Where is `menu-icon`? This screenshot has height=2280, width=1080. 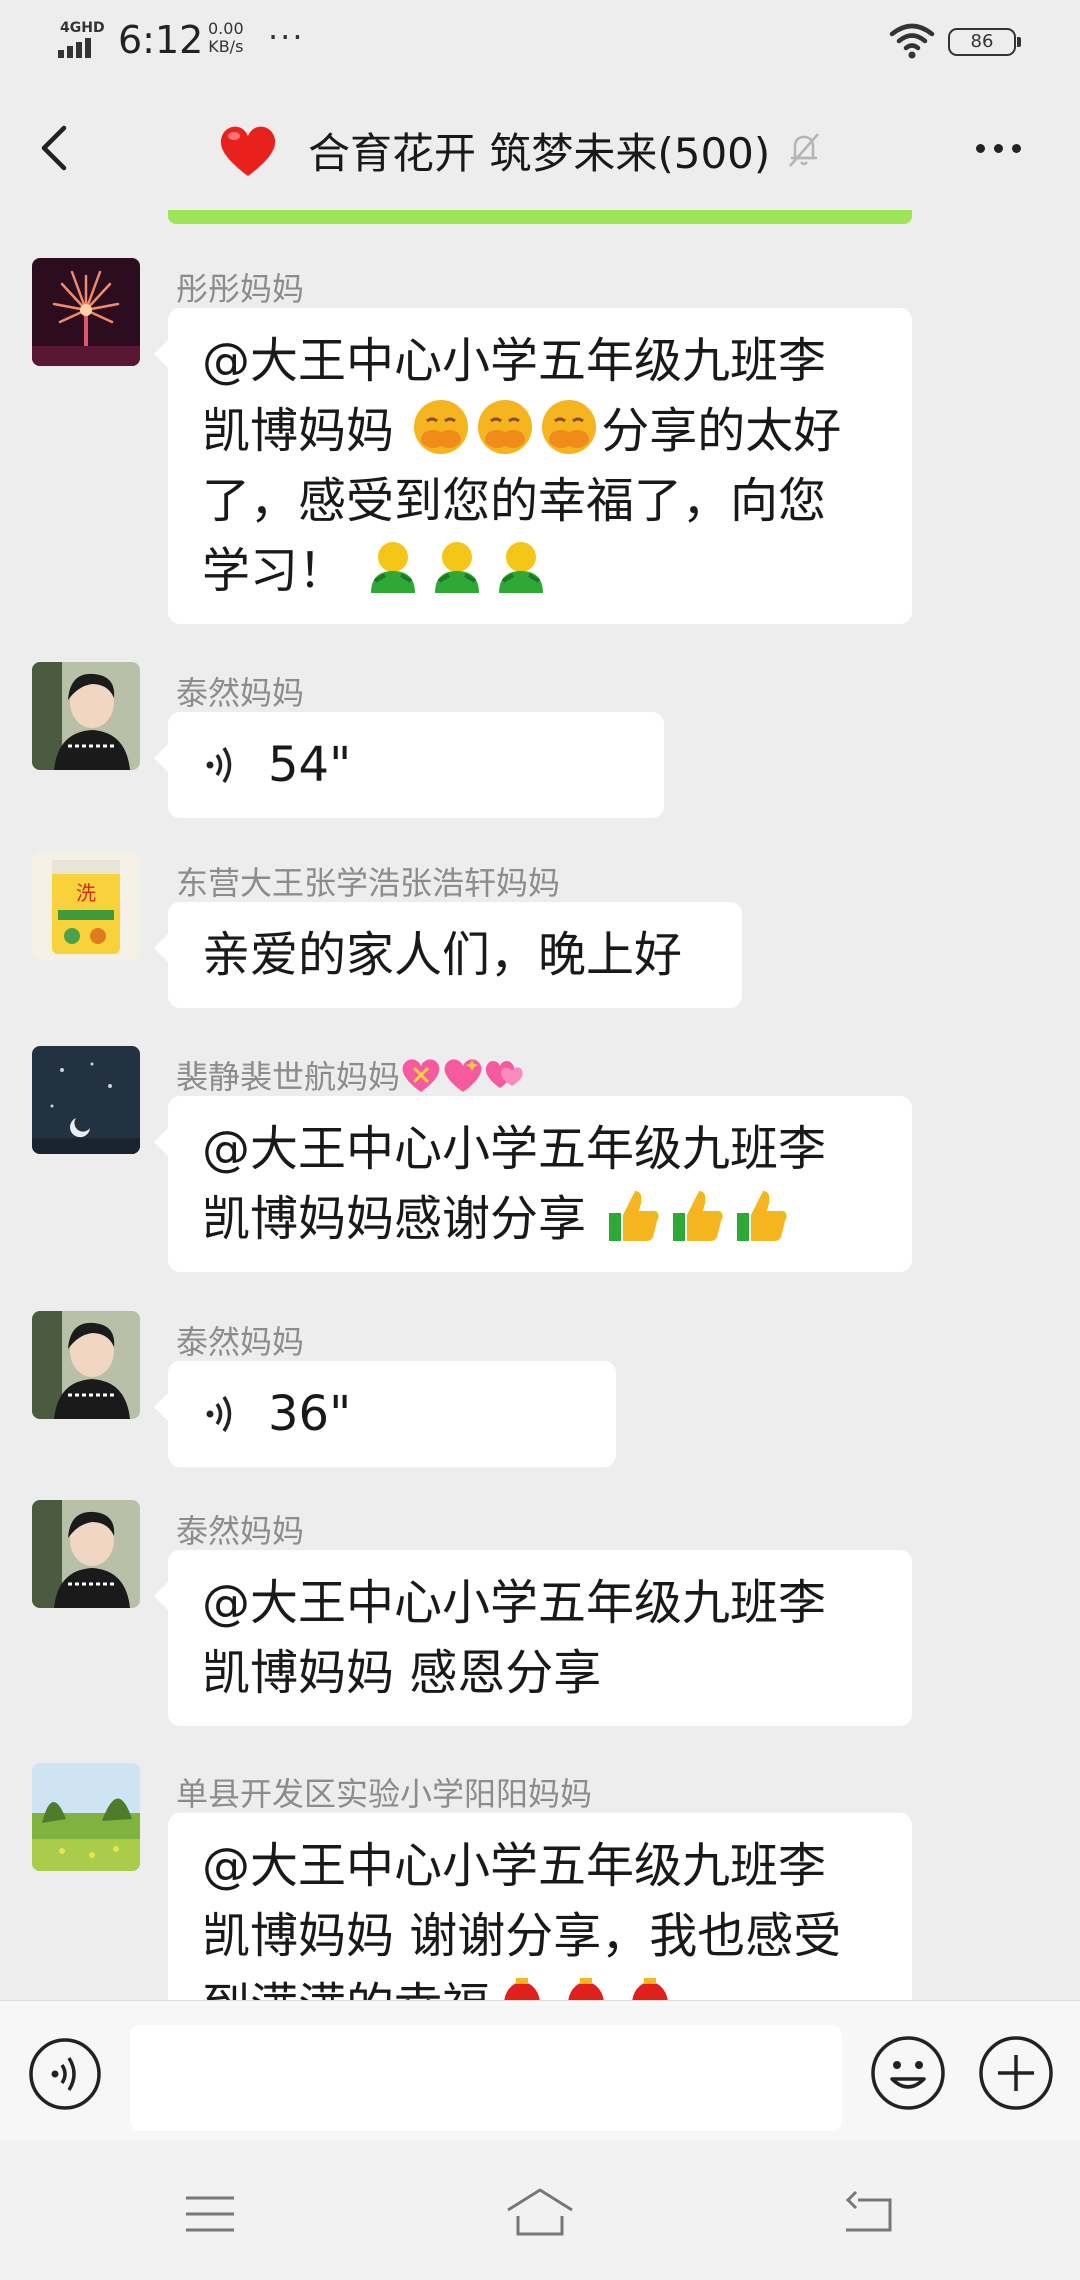
menu-icon is located at coordinates (210, 2214).